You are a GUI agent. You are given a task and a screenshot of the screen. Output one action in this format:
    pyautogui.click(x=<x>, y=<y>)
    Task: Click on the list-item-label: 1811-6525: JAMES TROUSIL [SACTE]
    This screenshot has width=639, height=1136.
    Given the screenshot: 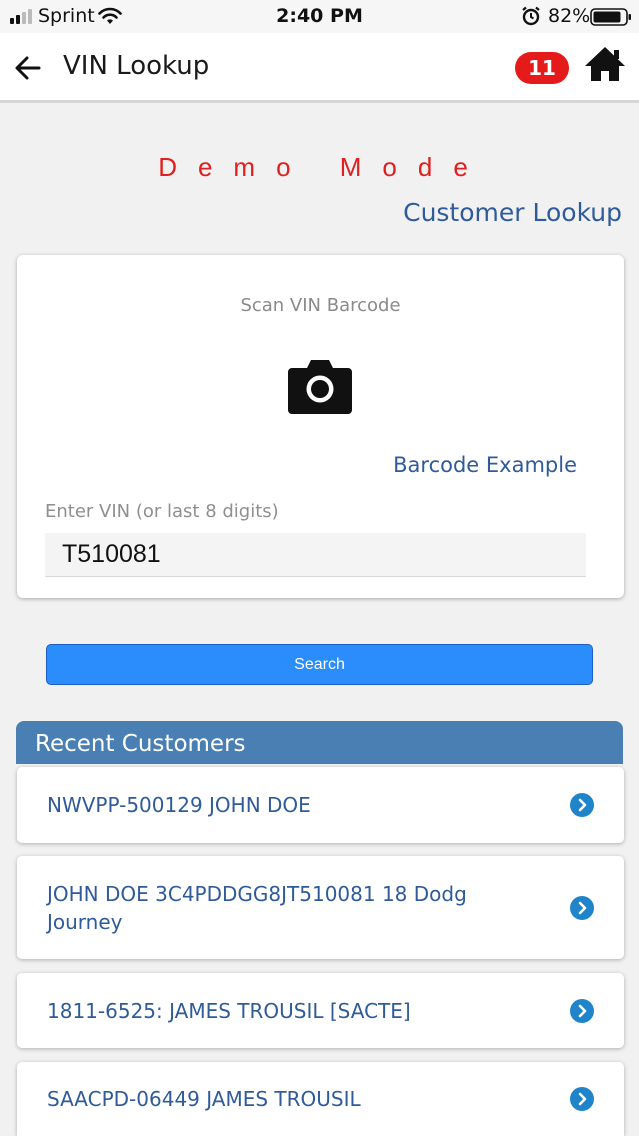 What is the action you would take?
    pyautogui.click(x=229, y=1010)
    